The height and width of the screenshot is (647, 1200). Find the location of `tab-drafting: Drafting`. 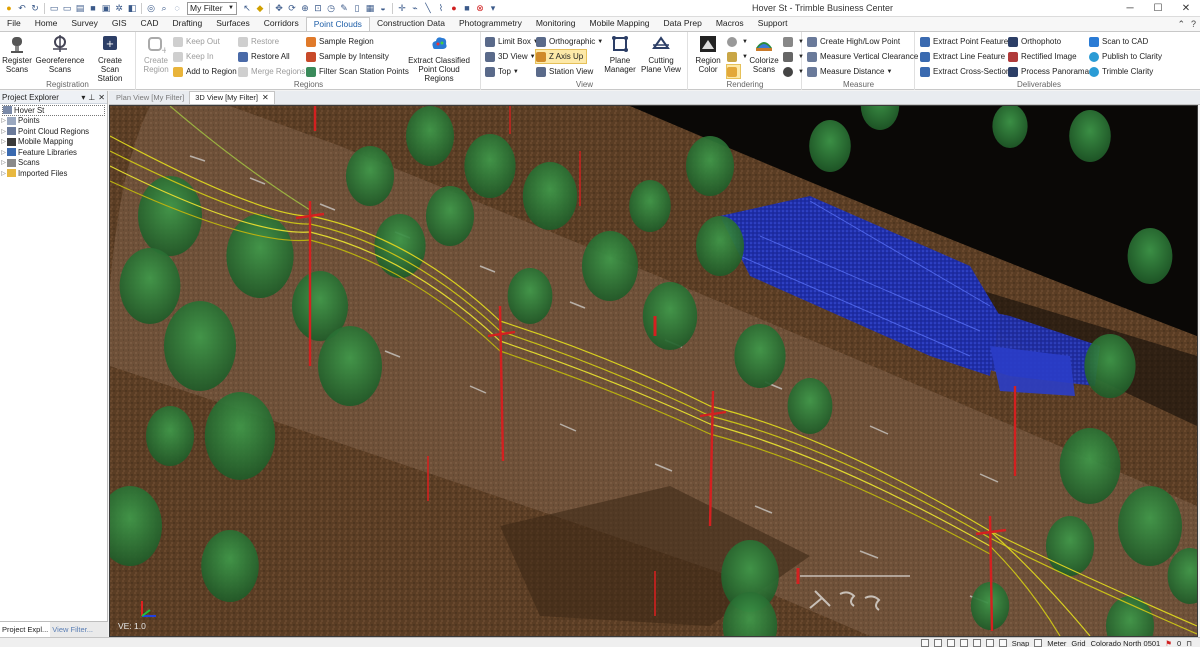

tab-drafting: Drafting is located at coordinates (187, 24).